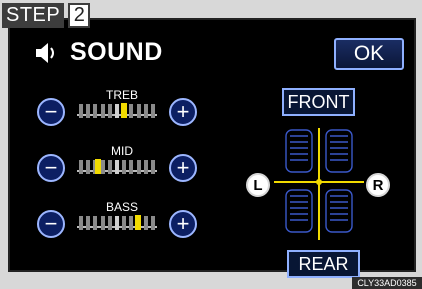 This screenshot has height=289, width=422. What do you see at coordinates (79, 15) in the screenshot?
I see `step-number: 2` at bounding box center [79, 15].